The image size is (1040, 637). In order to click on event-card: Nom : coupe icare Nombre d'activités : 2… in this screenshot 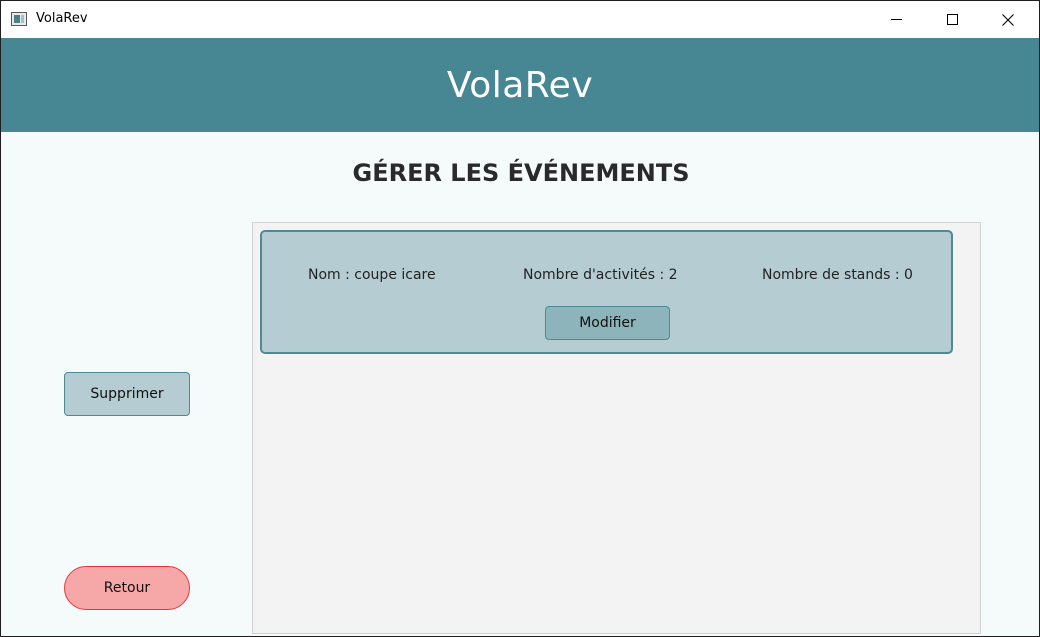, I will do `click(606, 292)`.